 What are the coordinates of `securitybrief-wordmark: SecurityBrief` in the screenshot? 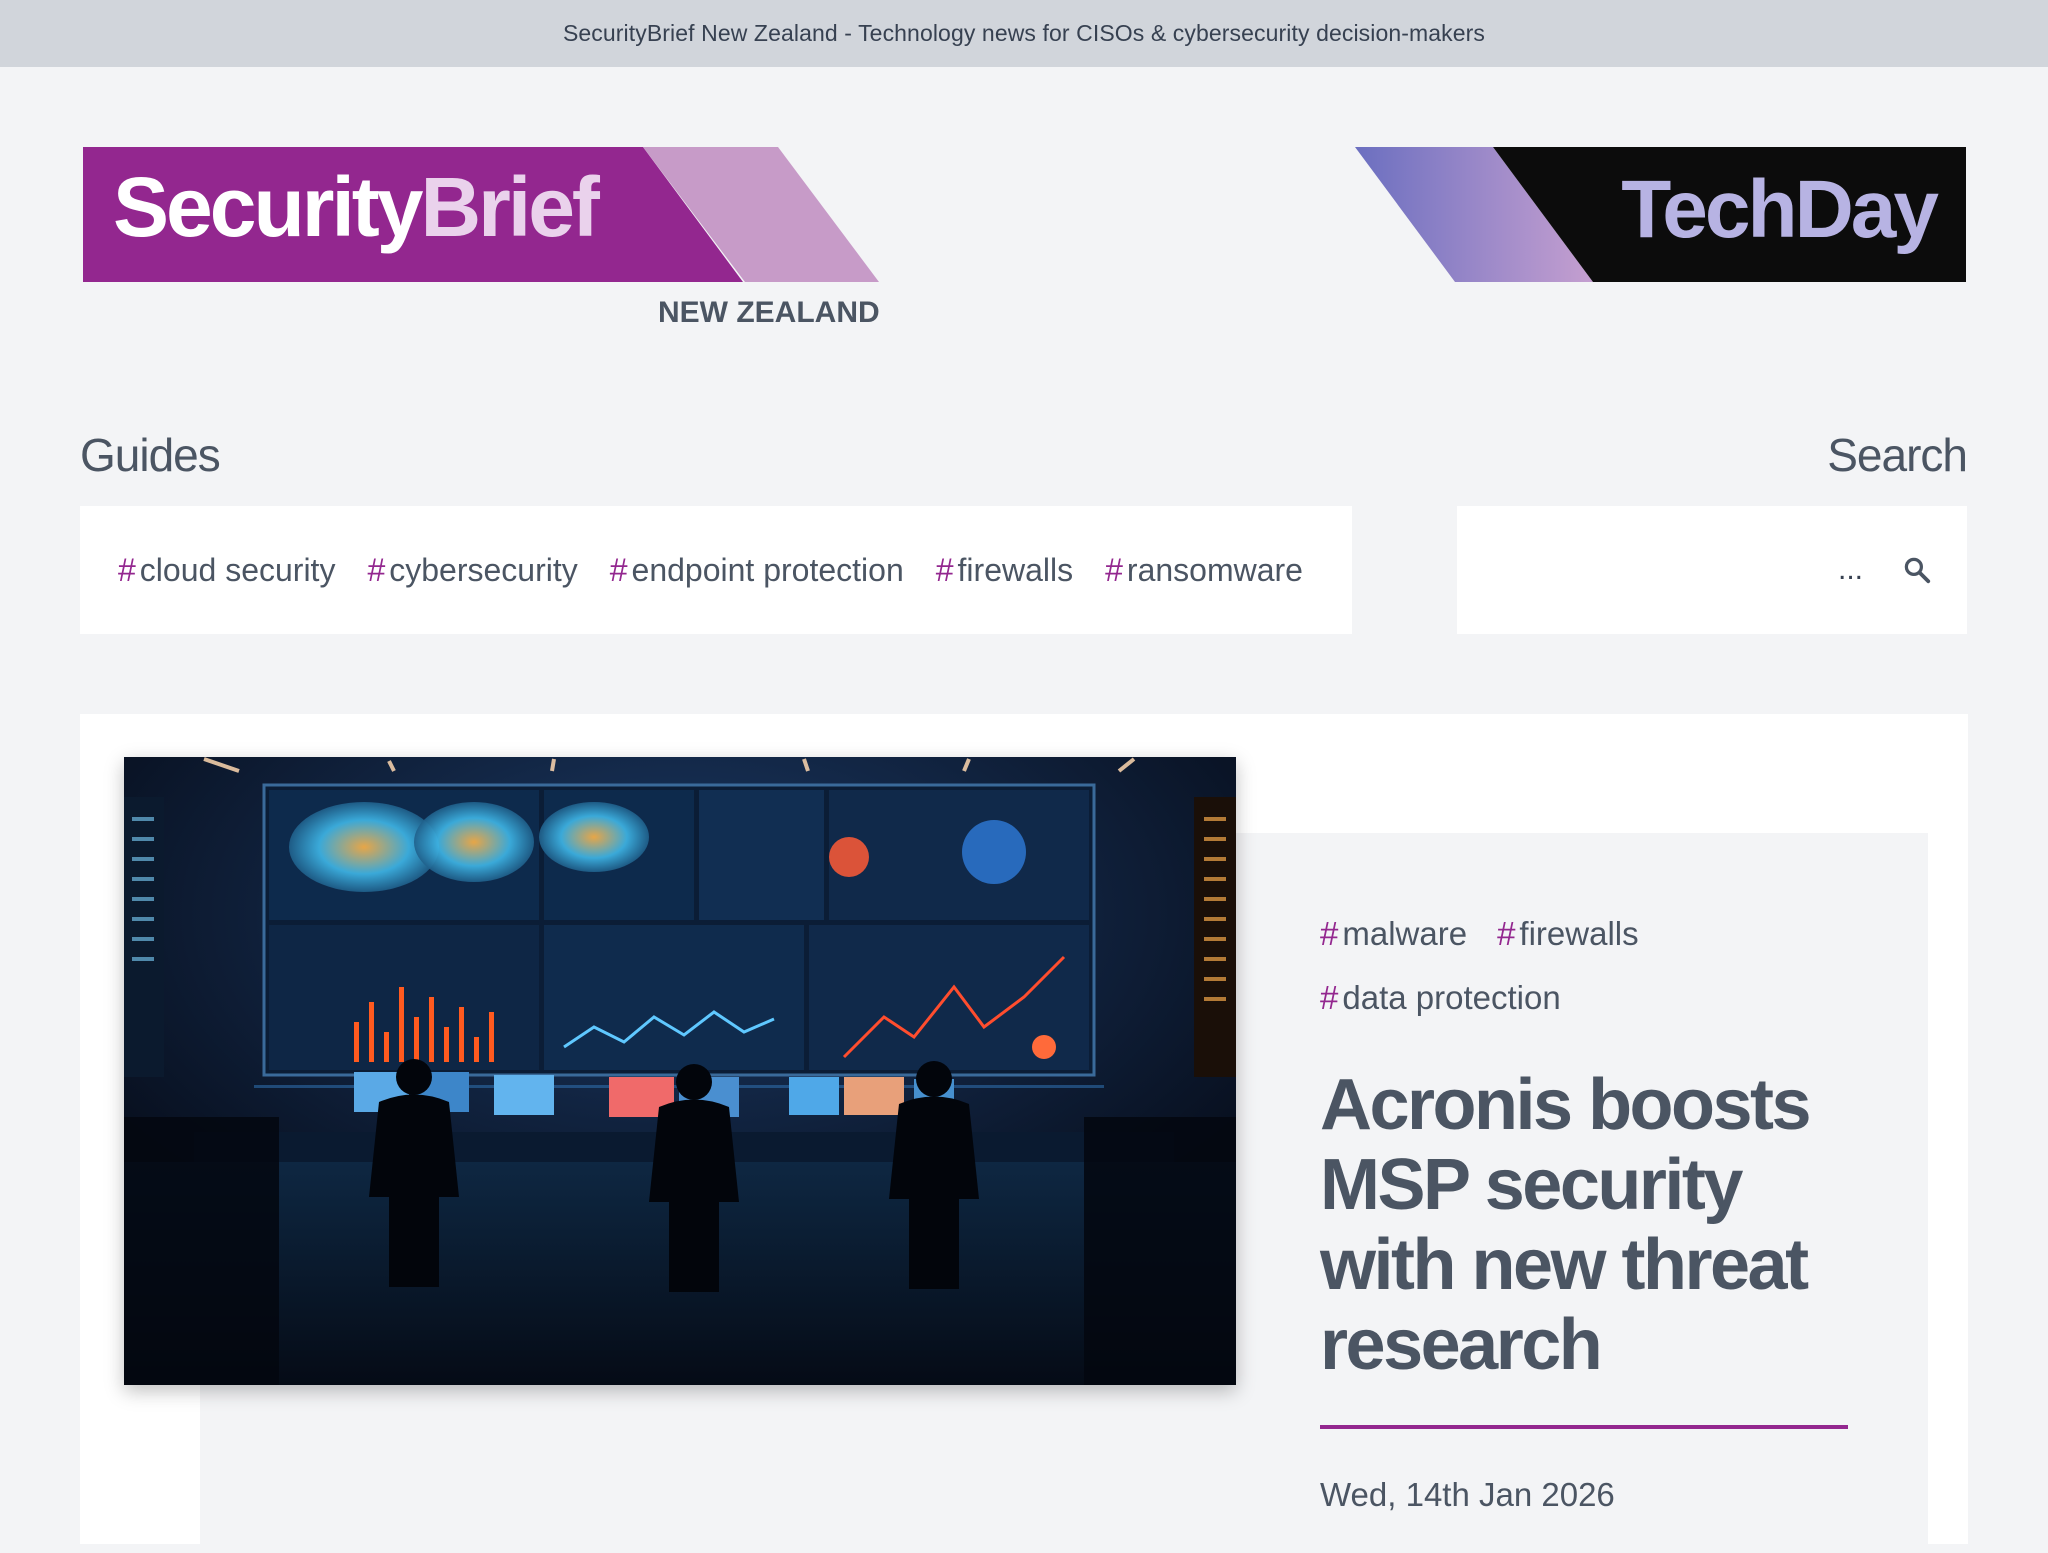 It's located at (356, 207).